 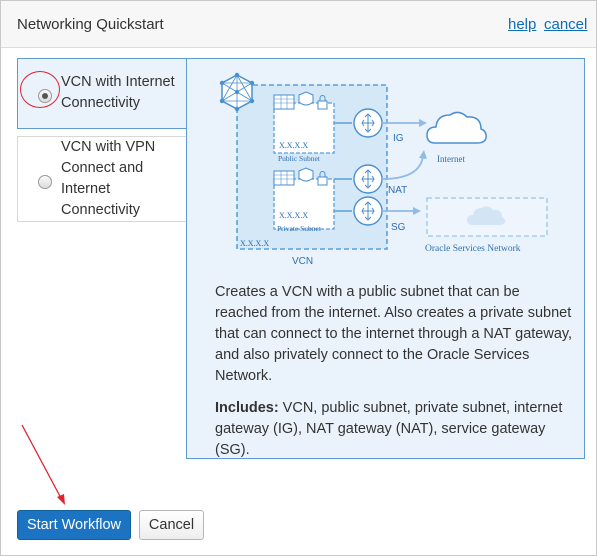 I want to click on nat-gateway-icon, so click(x=368, y=179).